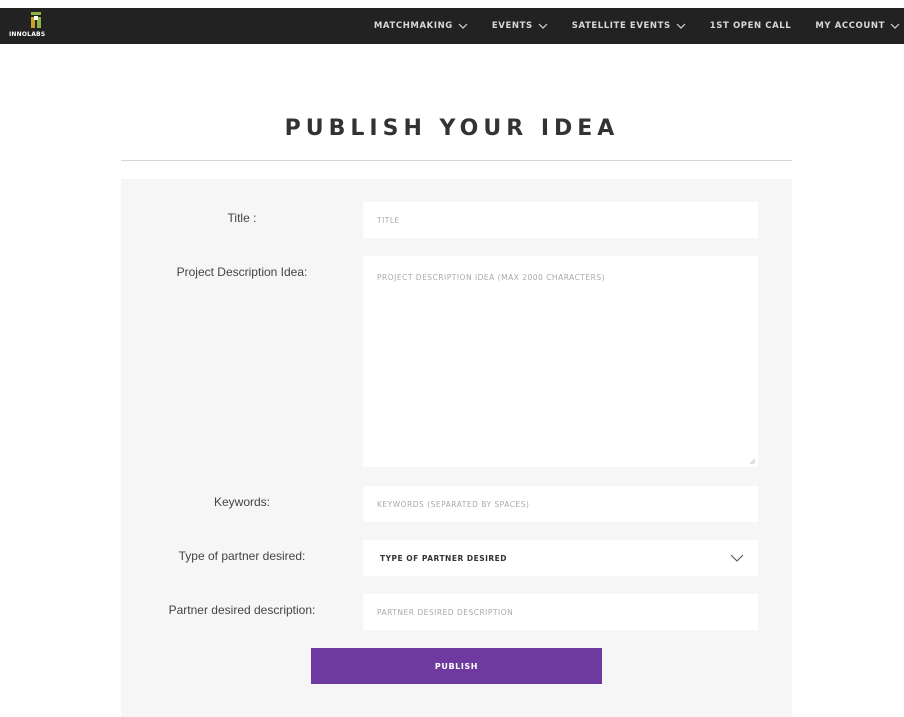  What do you see at coordinates (413, 26) in the screenshot?
I see `nav-item-label: MATCHMAKING` at bounding box center [413, 26].